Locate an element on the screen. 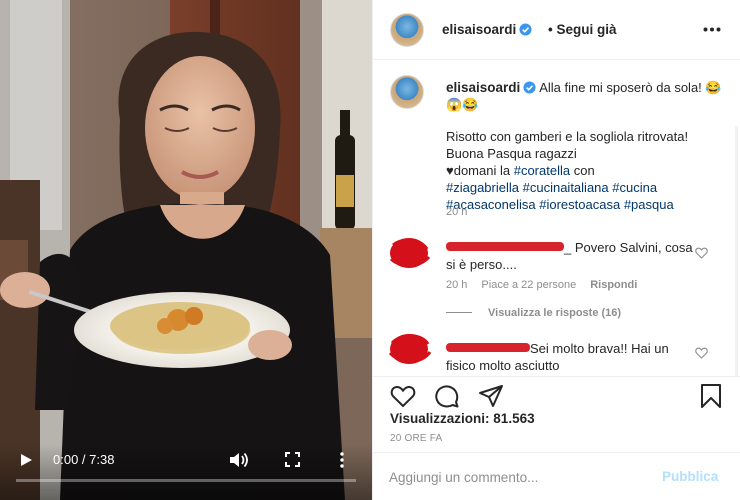 The width and height of the screenshot is (740, 500). views-value: 81.563 is located at coordinates (514, 418).